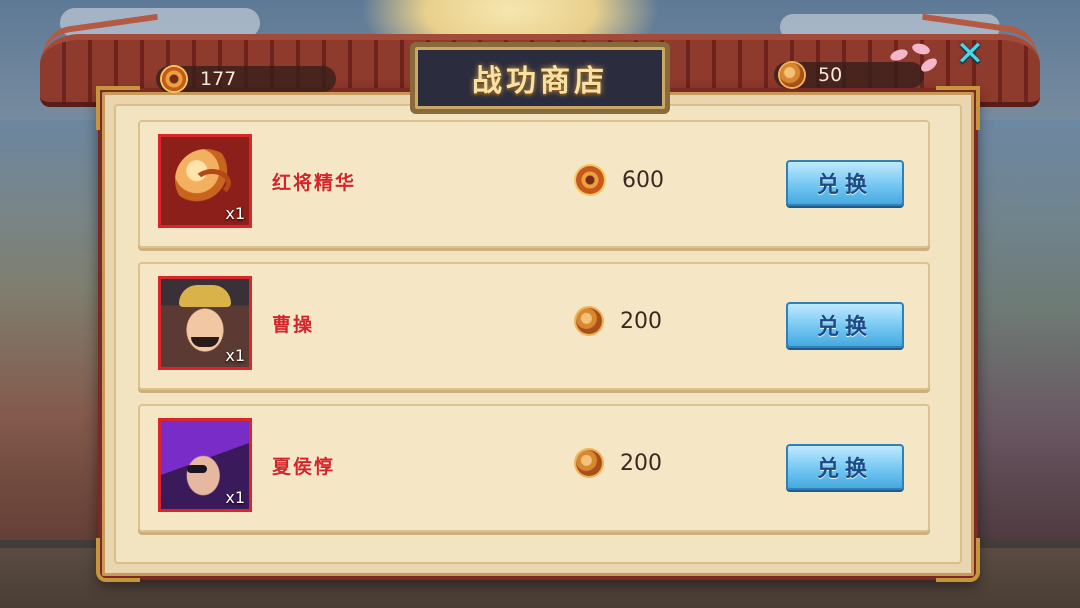 Image resolution: width=1080 pixels, height=608 pixels. What do you see at coordinates (1020, 330) in the screenshot?
I see `background-right-scenery` at bounding box center [1020, 330].